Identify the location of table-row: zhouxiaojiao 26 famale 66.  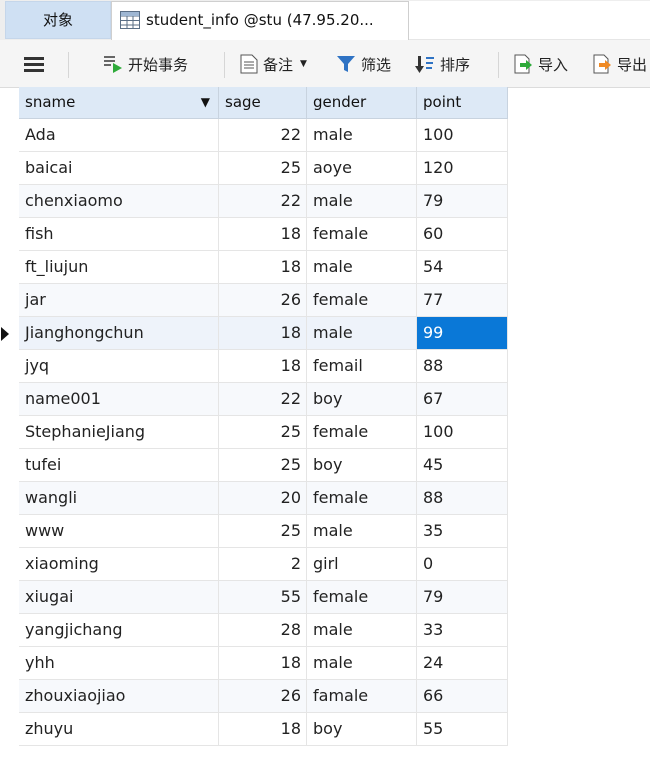
(256, 696).